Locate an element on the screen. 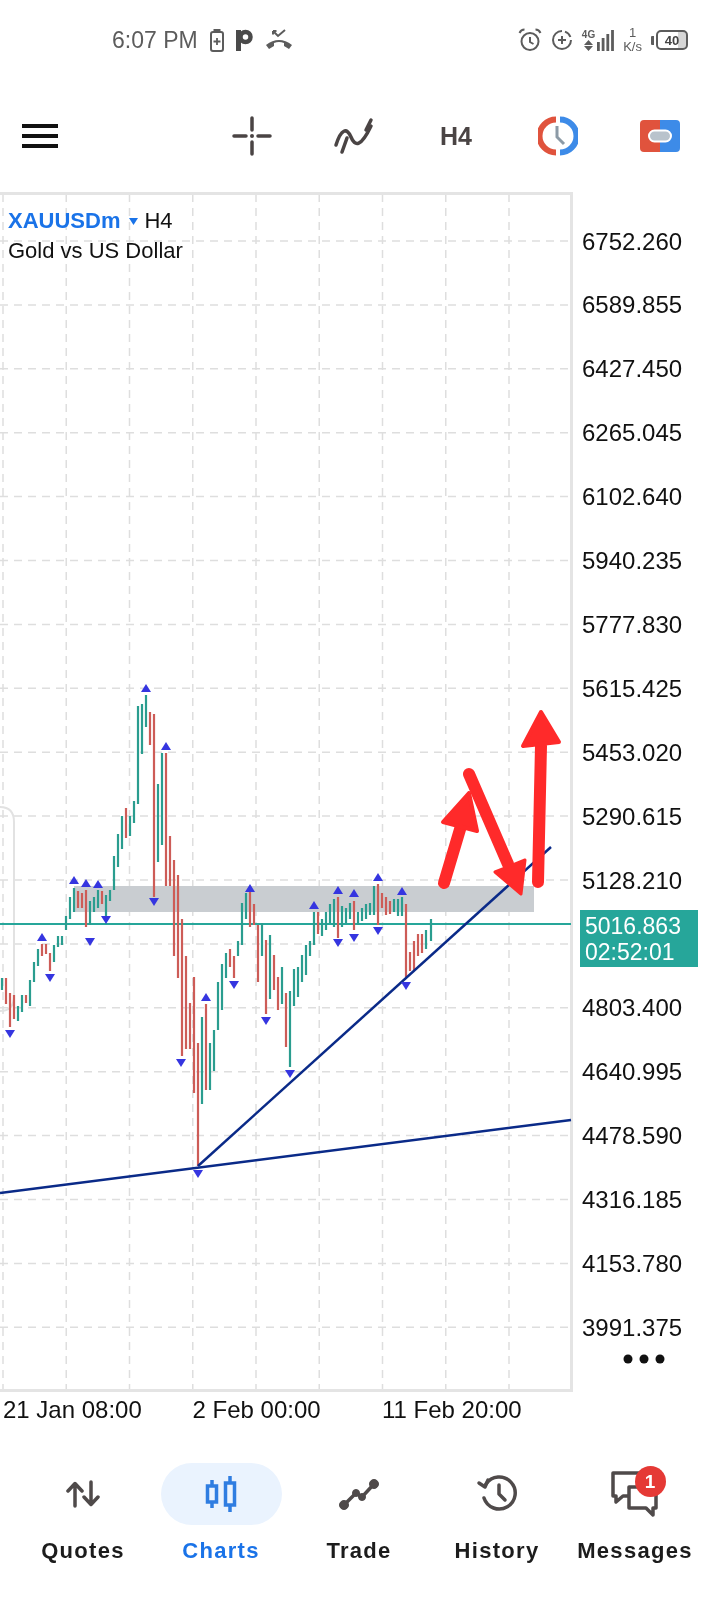 This screenshot has height=1600, width=720. symbol-description: Gold vs US Dollar is located at coordinates (95, 251).